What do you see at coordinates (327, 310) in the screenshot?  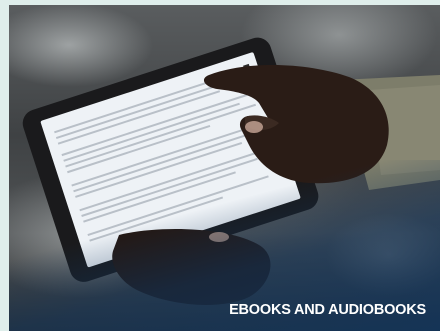 I see `tile-caption: EBOOKS AND AUDIOBOOKS` at bounding box center [327, 310].